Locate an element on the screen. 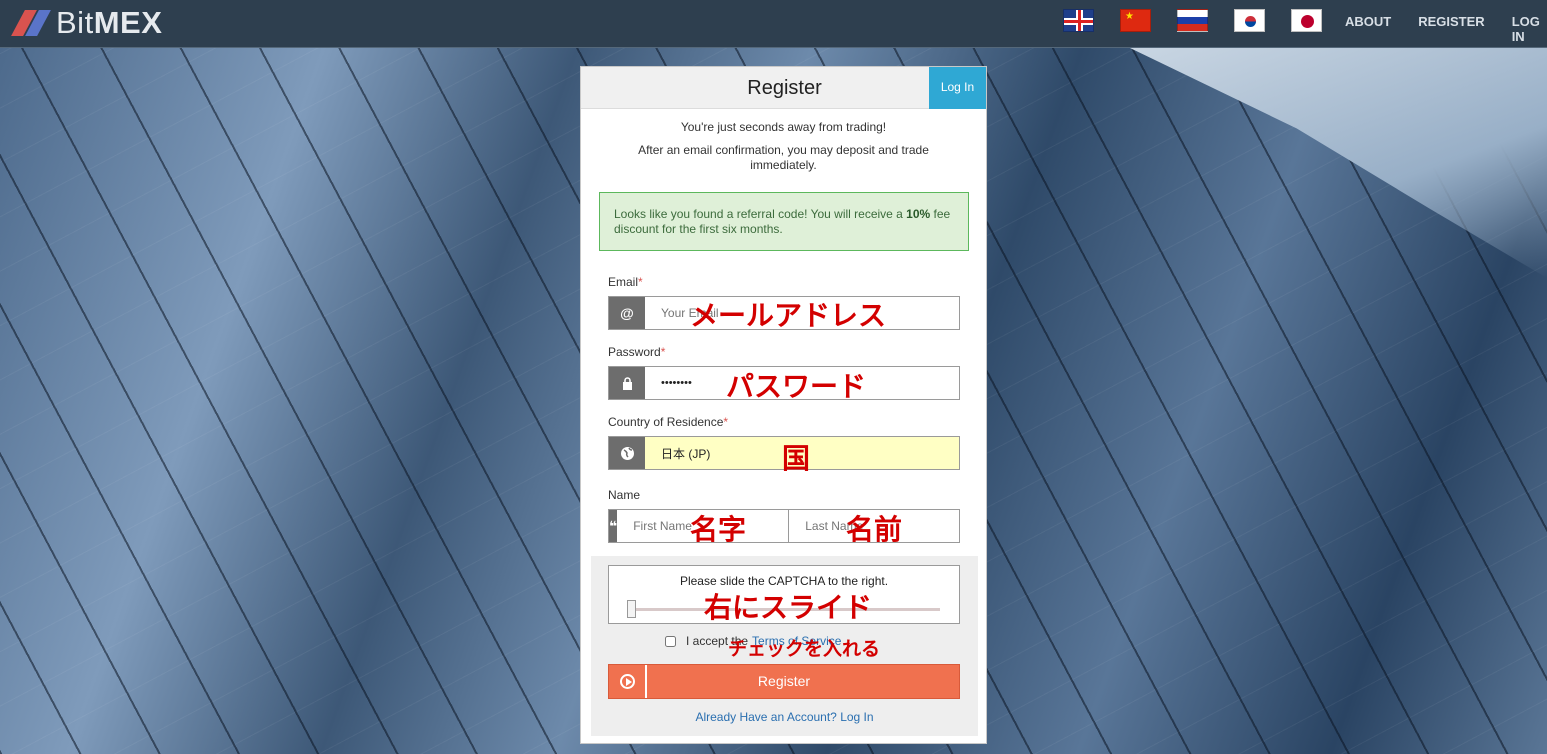  language-flags: ★ is located at coordinates (1205, 20).